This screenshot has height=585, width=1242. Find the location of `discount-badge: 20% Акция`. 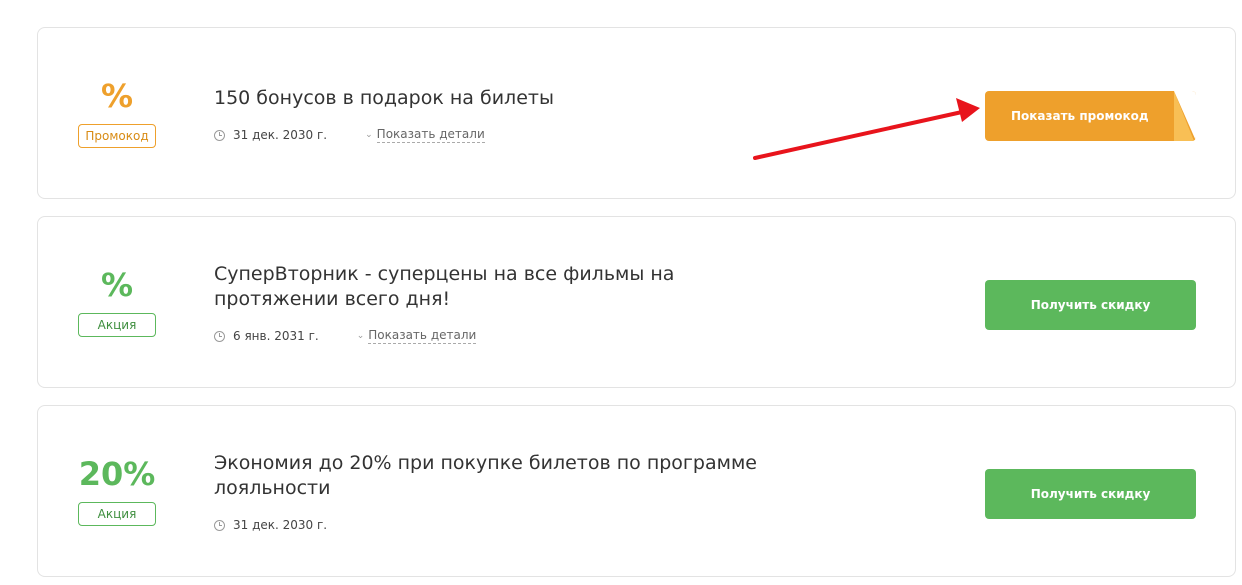

discount-badge: 20% Акция is located at coordinates (117, 491).